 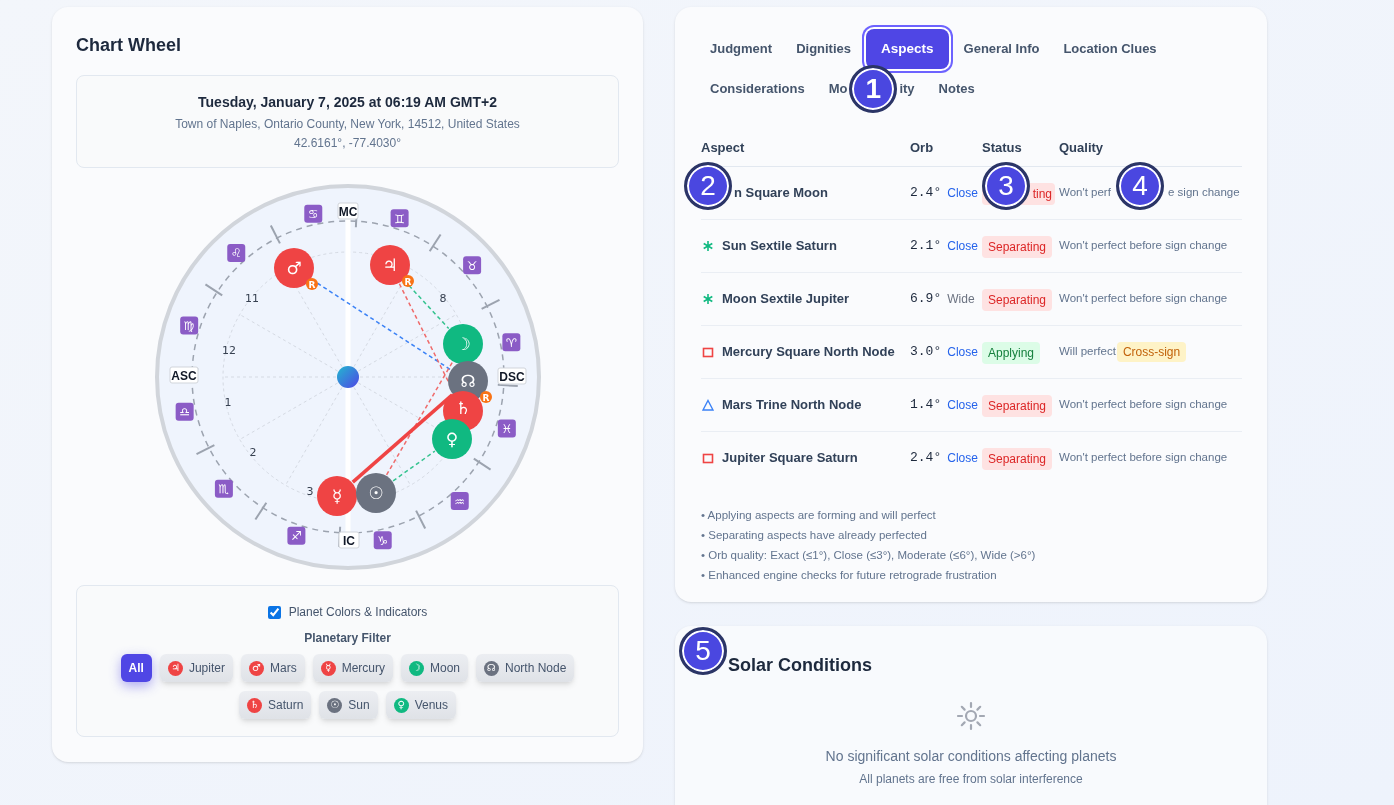 What do you see at coordinates (347, 102) in the screenshot?
I see `chart-datetime: Tuesday, January 7, 2025 at 06:19 AM GMT+2` at bounding box center [347, 102].